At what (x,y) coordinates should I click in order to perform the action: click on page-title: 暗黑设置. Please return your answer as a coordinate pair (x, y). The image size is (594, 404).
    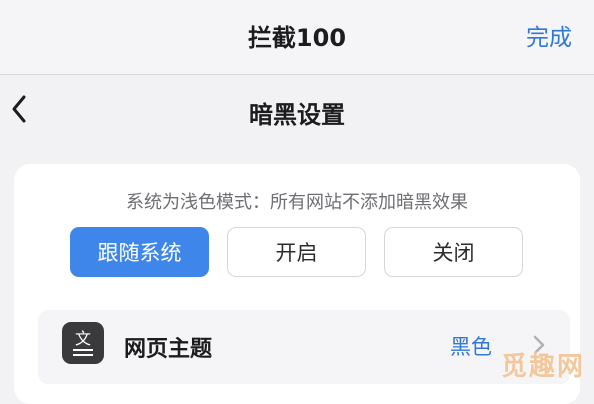
    Looking at the image, I should click on (297, 115).